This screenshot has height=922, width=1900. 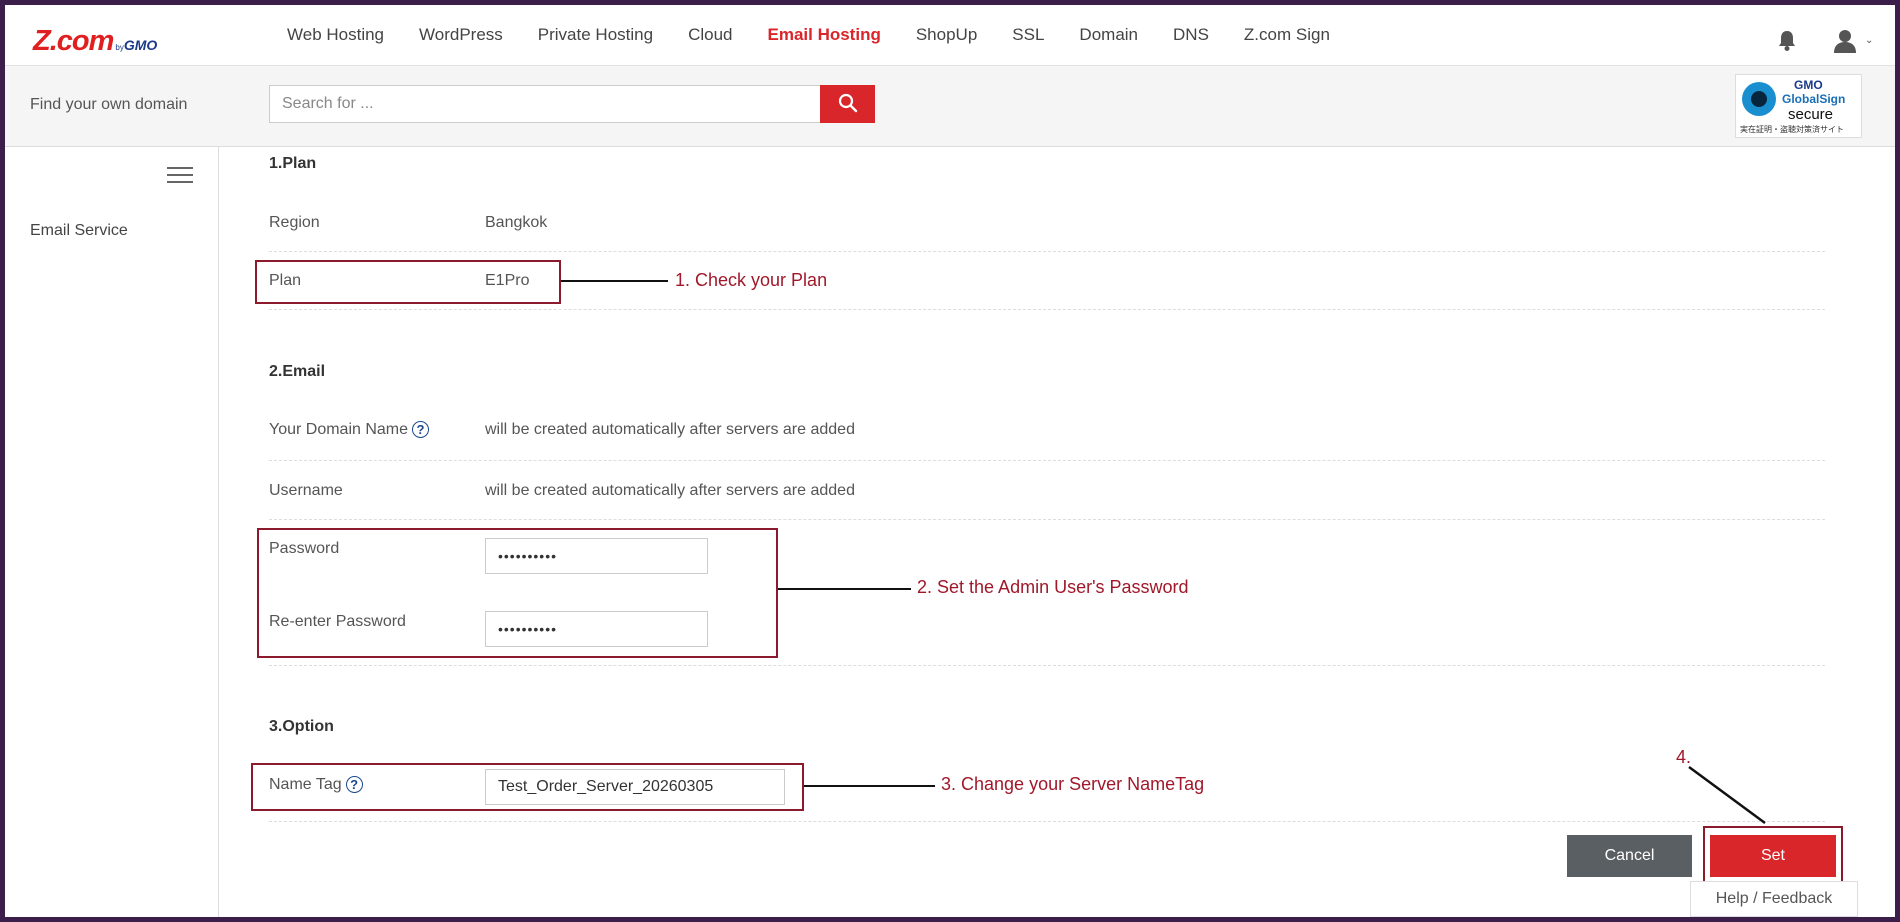 What do you see at coordinates (710, 35) in the screenshot?
I see `nav-cloud: Cloud` at bounding box center [710, 35].